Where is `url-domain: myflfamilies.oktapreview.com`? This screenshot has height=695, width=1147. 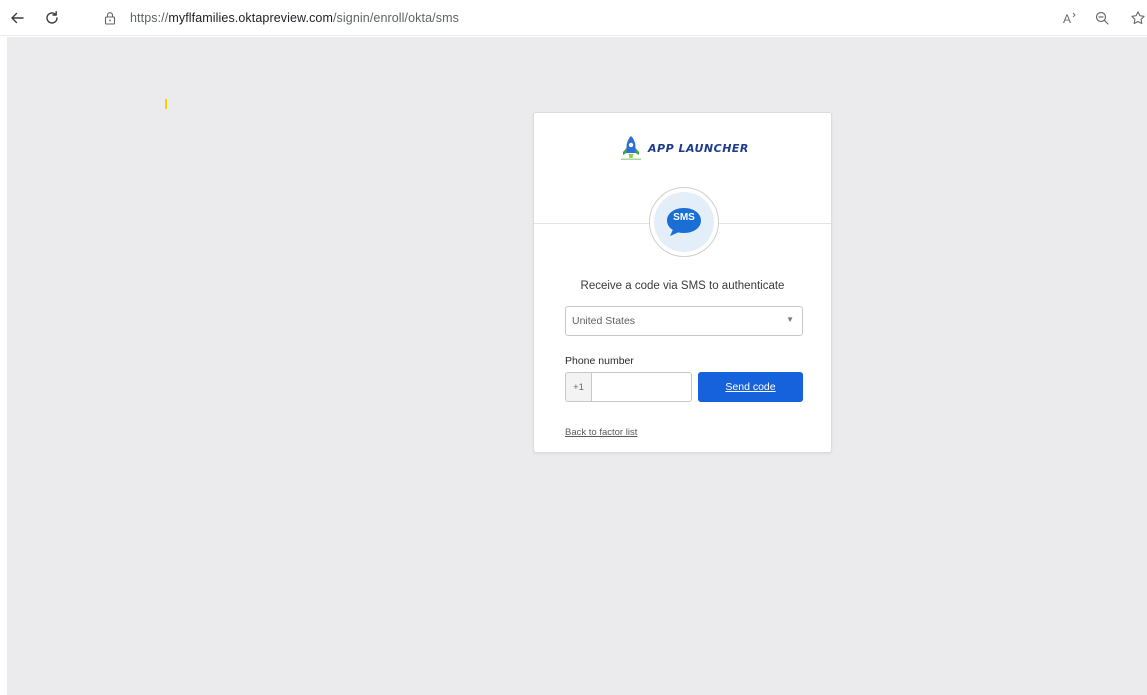
url-domain: myflfamilies.oktapreview.com is located at coordinates (250, 18).